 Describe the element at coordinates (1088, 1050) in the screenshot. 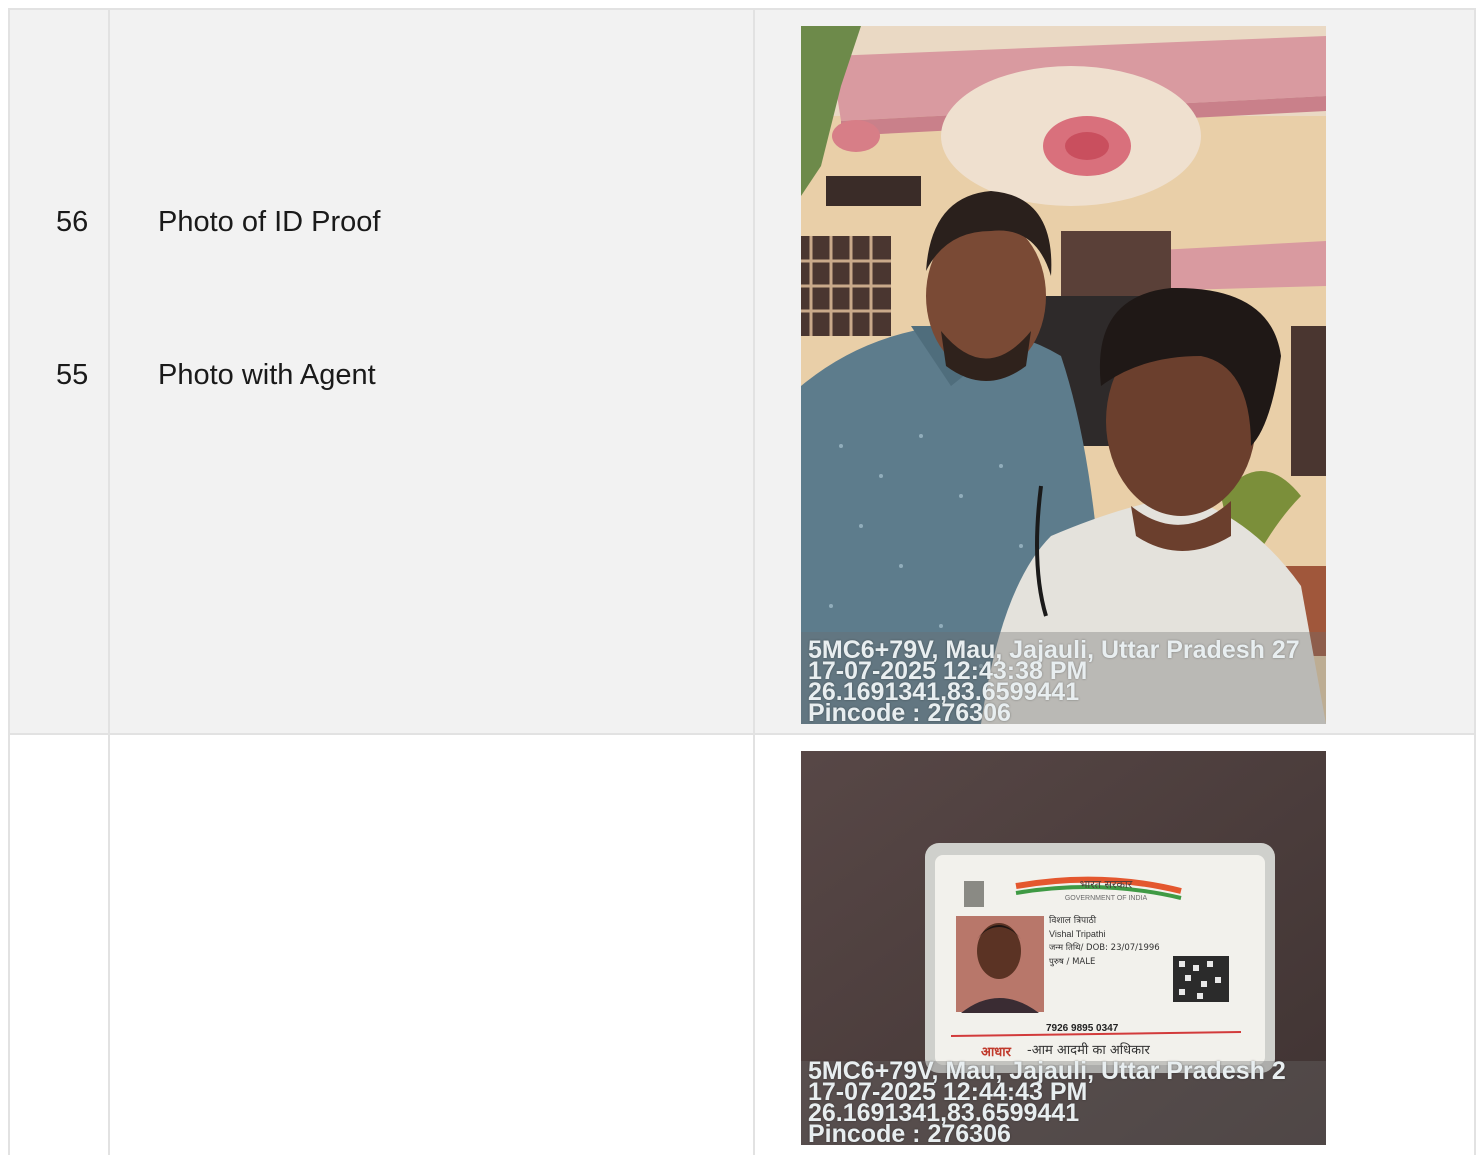

I see `card-footer-slogan: -आम आदमी का अधिकार` at that location.